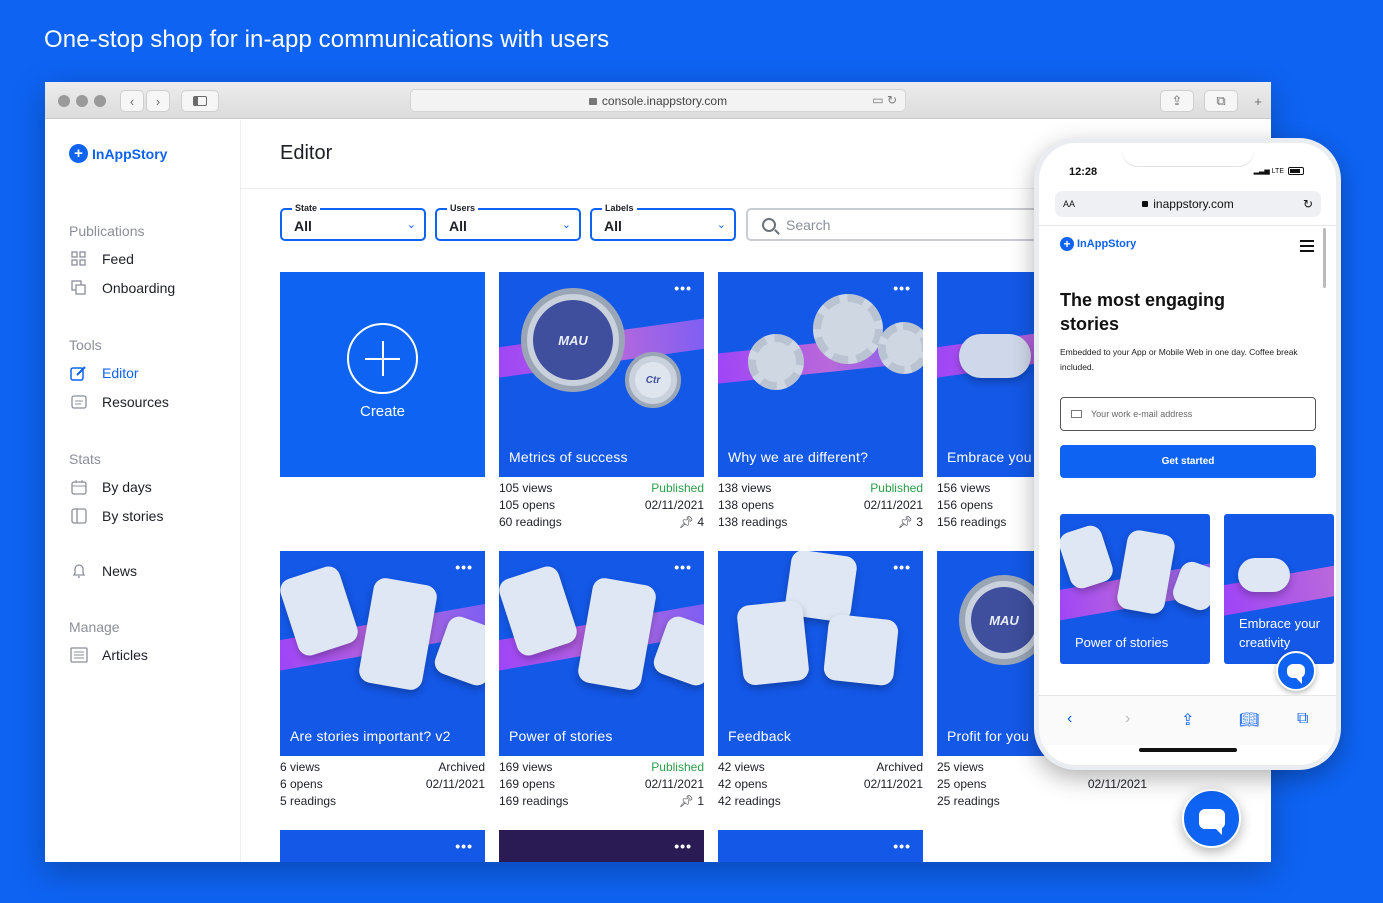  I want to click on sidebar-item-by-days: By days, so click(110, 487).